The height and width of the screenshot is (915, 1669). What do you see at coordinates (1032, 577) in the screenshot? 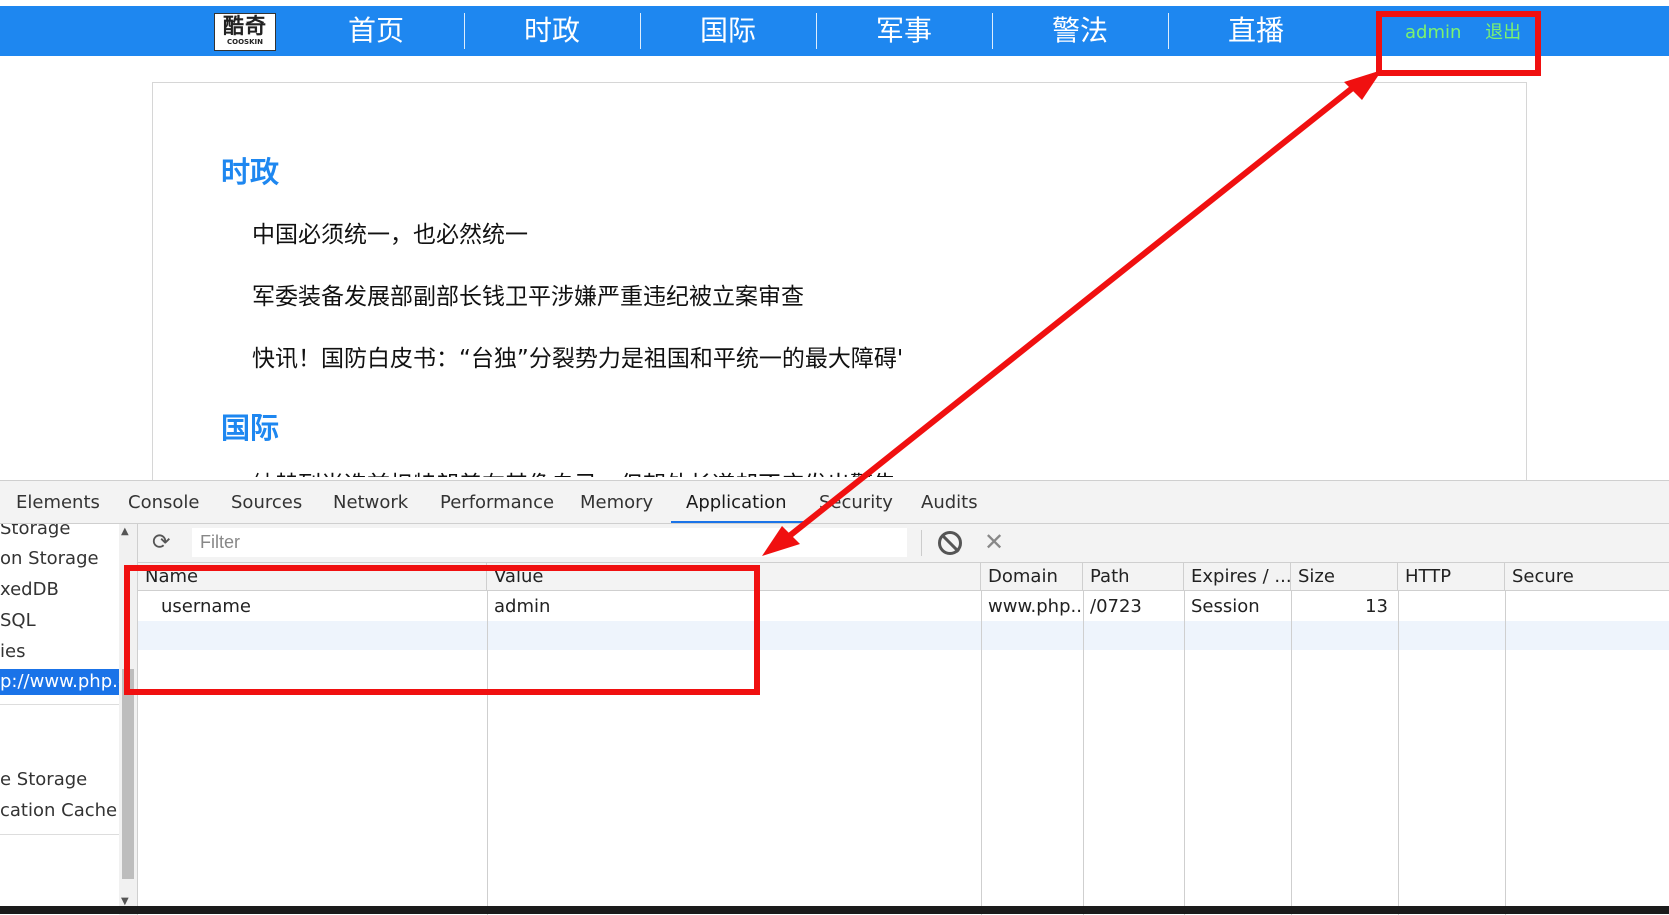
I see `column-header-domain: Domain` at bounding box center [1032, 577].